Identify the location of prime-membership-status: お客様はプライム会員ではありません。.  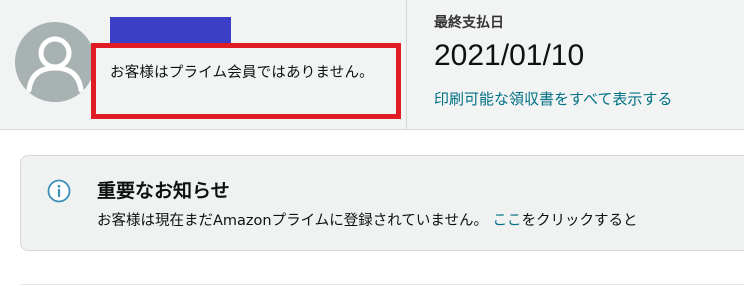
(242, 73).